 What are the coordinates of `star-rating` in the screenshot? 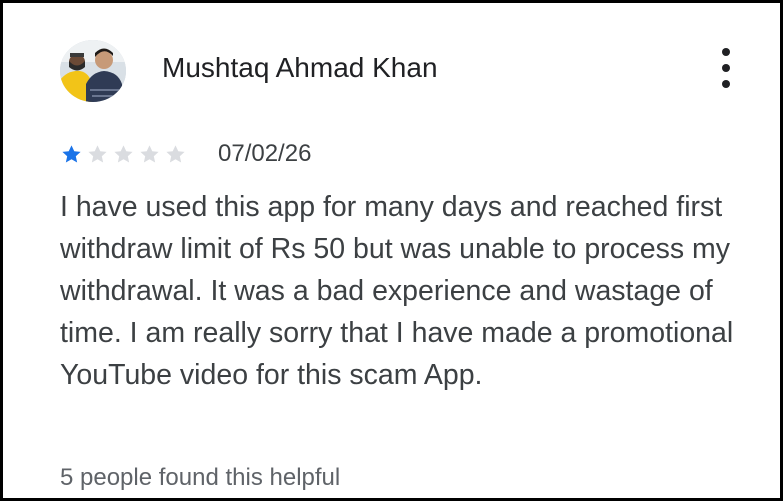 It's located at (123, 154).